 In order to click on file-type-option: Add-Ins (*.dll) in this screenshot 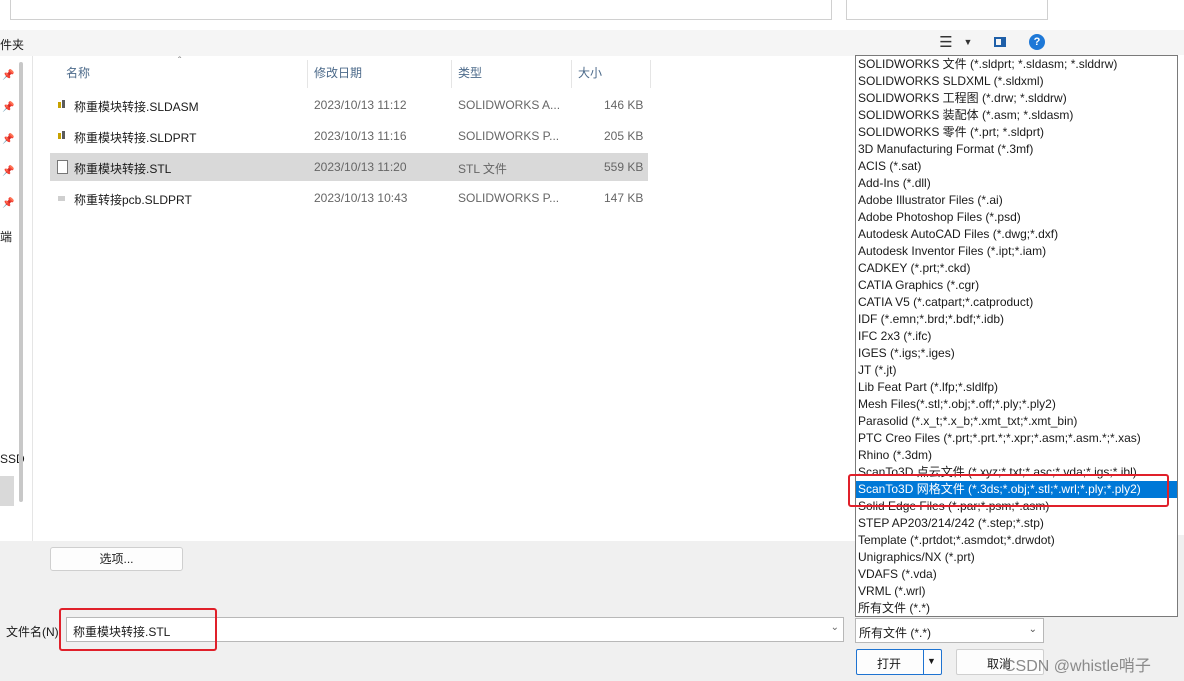, I will do `click(1016, 183)`.